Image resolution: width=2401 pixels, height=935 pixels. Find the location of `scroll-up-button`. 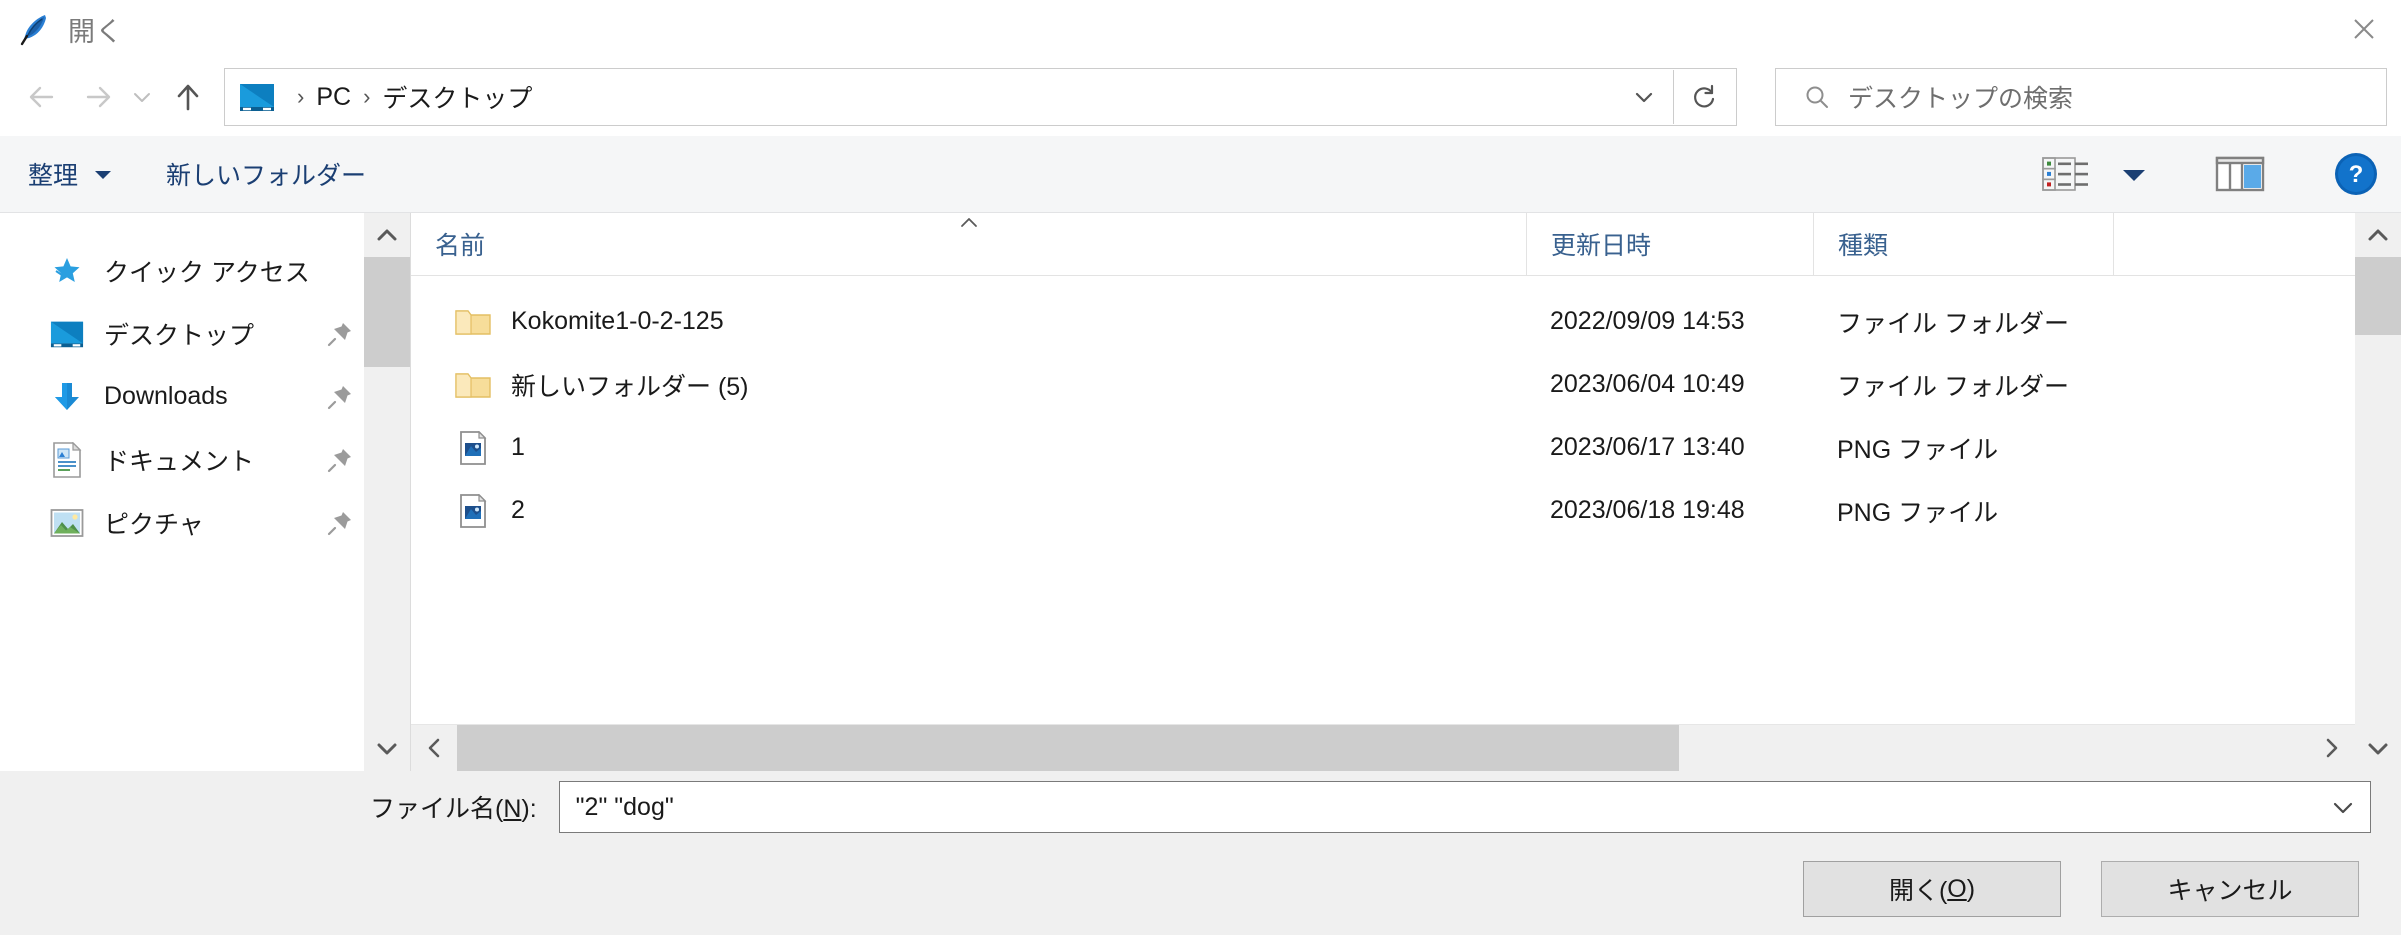

scroll-up-button is located at coordinates (2378, 235).